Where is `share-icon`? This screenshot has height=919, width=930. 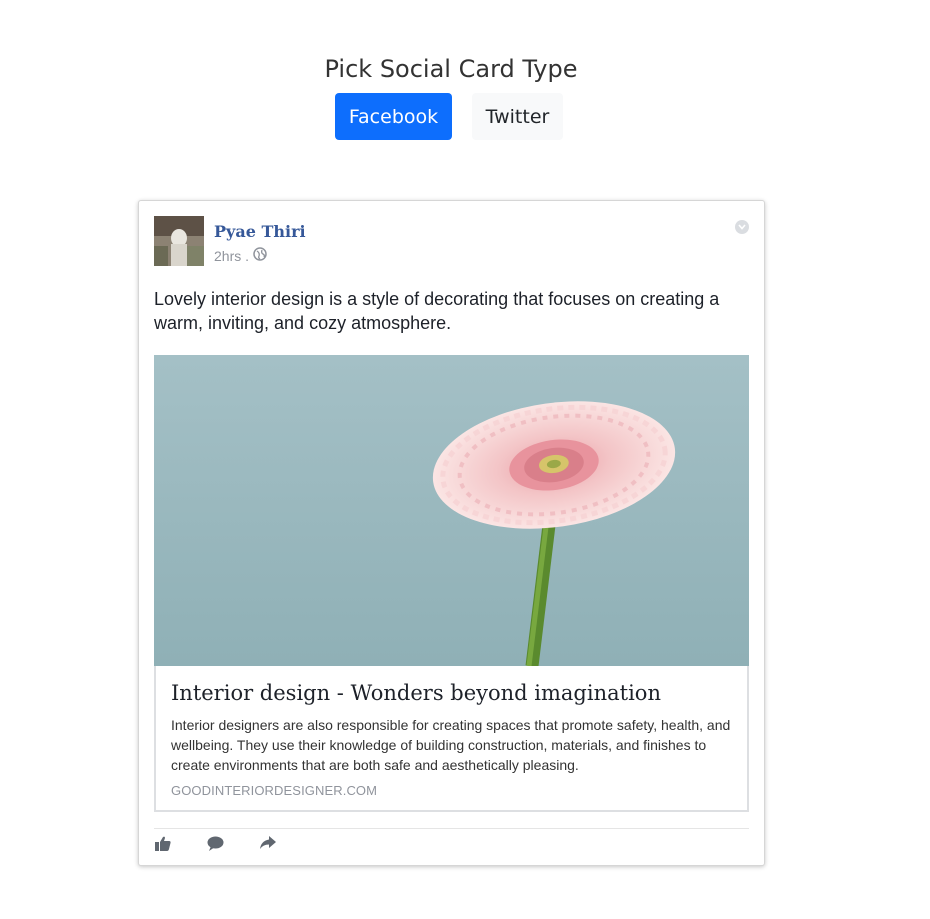
share-icon is located at coordinates (267, 843).